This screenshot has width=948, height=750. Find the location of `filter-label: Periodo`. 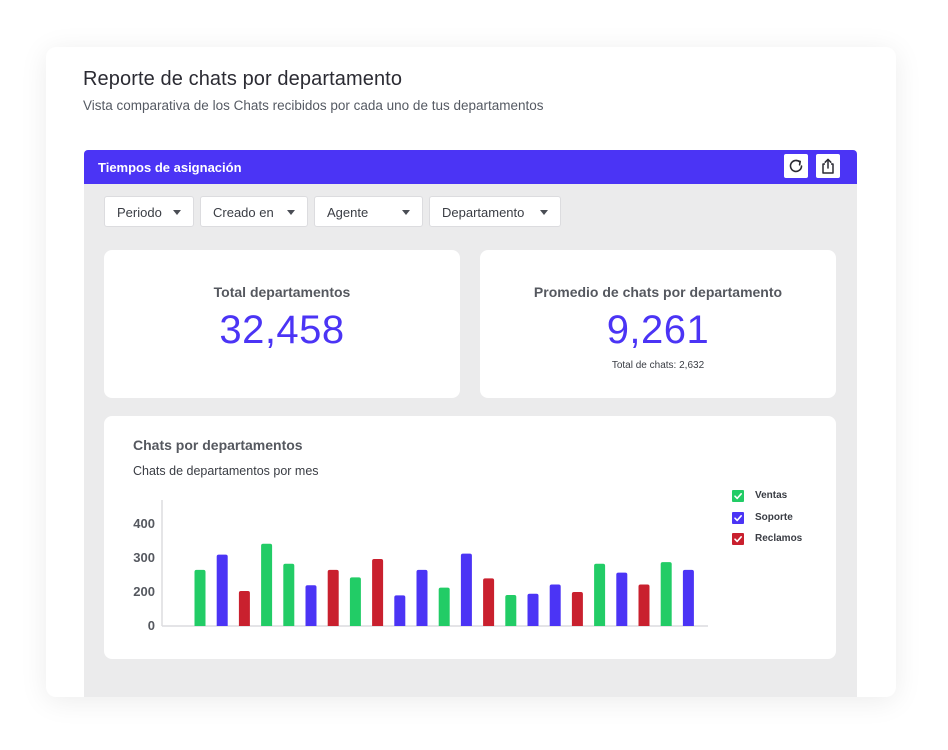

filter-label: Periodo is located at coordinates (139, 212).